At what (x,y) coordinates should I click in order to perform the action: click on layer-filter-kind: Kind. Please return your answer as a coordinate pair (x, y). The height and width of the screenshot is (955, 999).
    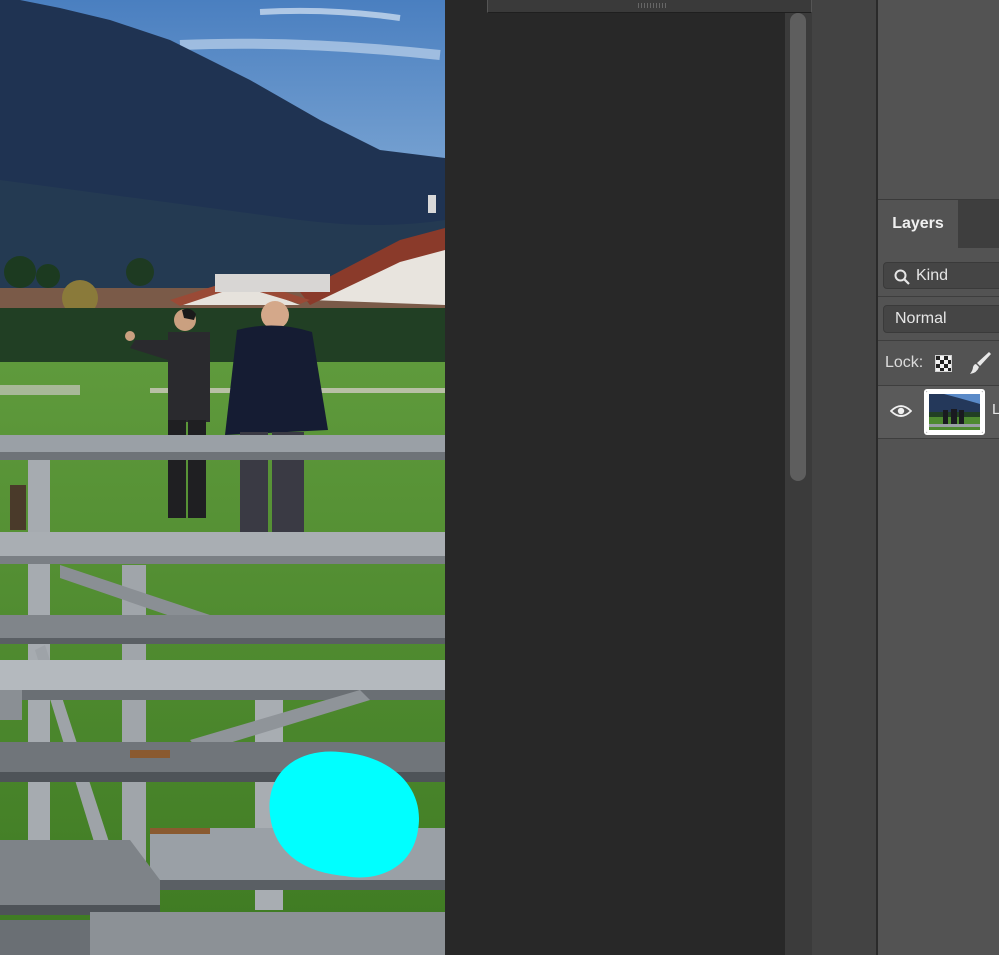
    Looking at the image, I should click on (941, 275).